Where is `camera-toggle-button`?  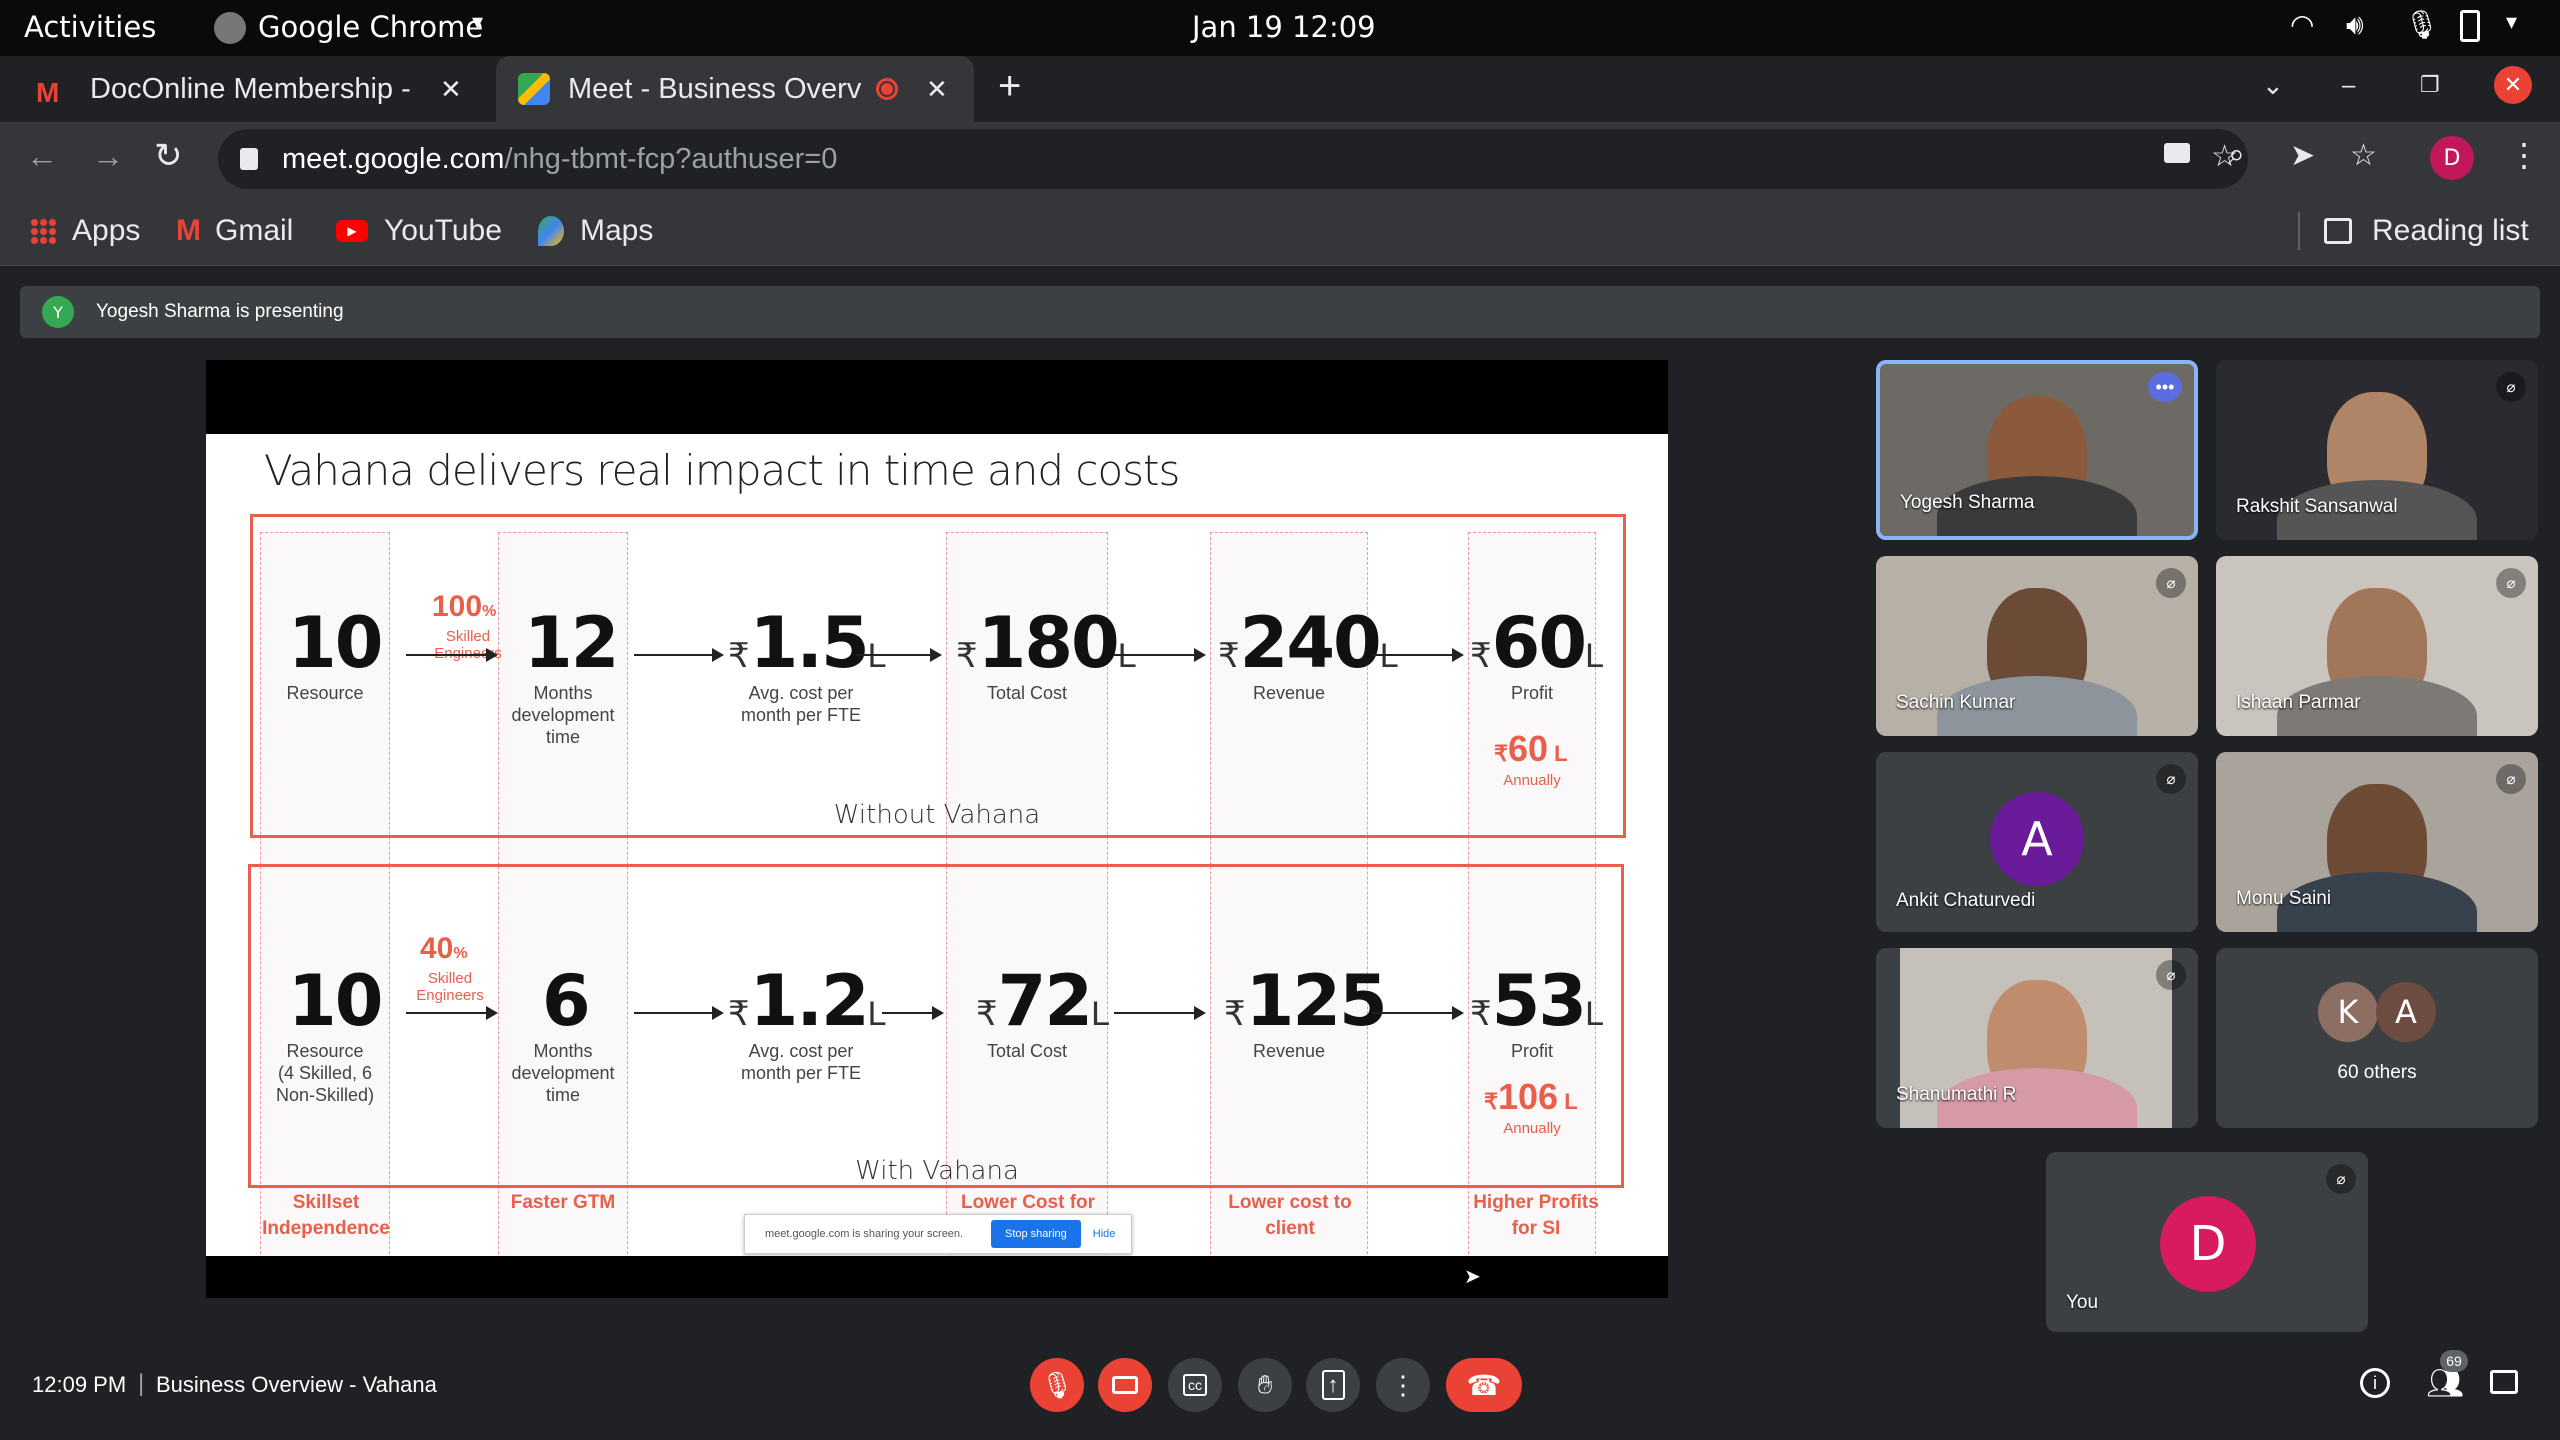
camera-toggle-button is located at coordinates (1125, 1385).